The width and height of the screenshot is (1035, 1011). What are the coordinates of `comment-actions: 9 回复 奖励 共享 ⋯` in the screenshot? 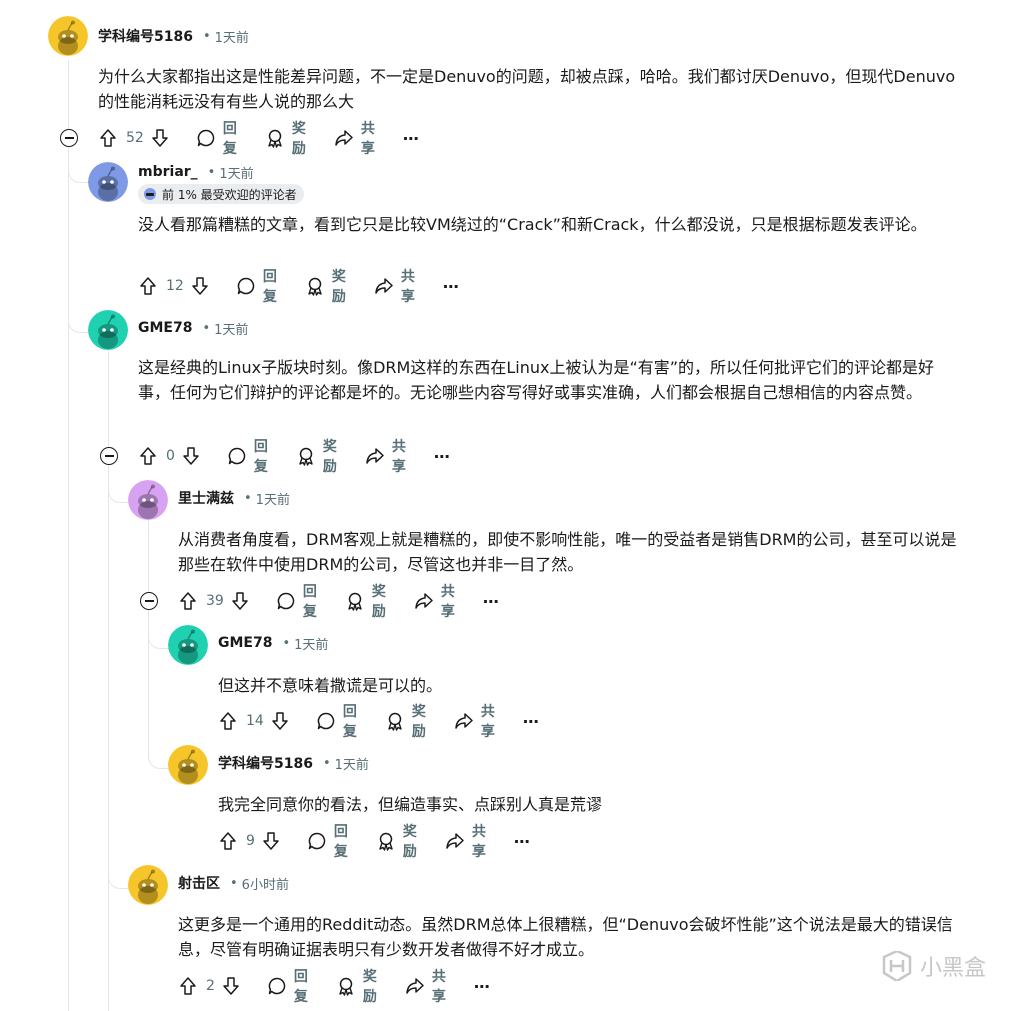 It's located at (374, 842).